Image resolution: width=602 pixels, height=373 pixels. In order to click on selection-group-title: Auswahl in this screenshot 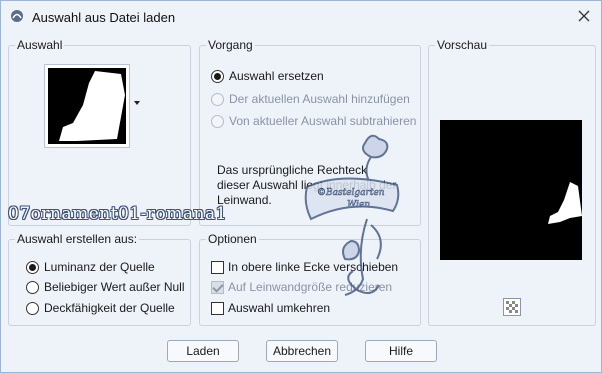, I will do `click(40, 45)`.